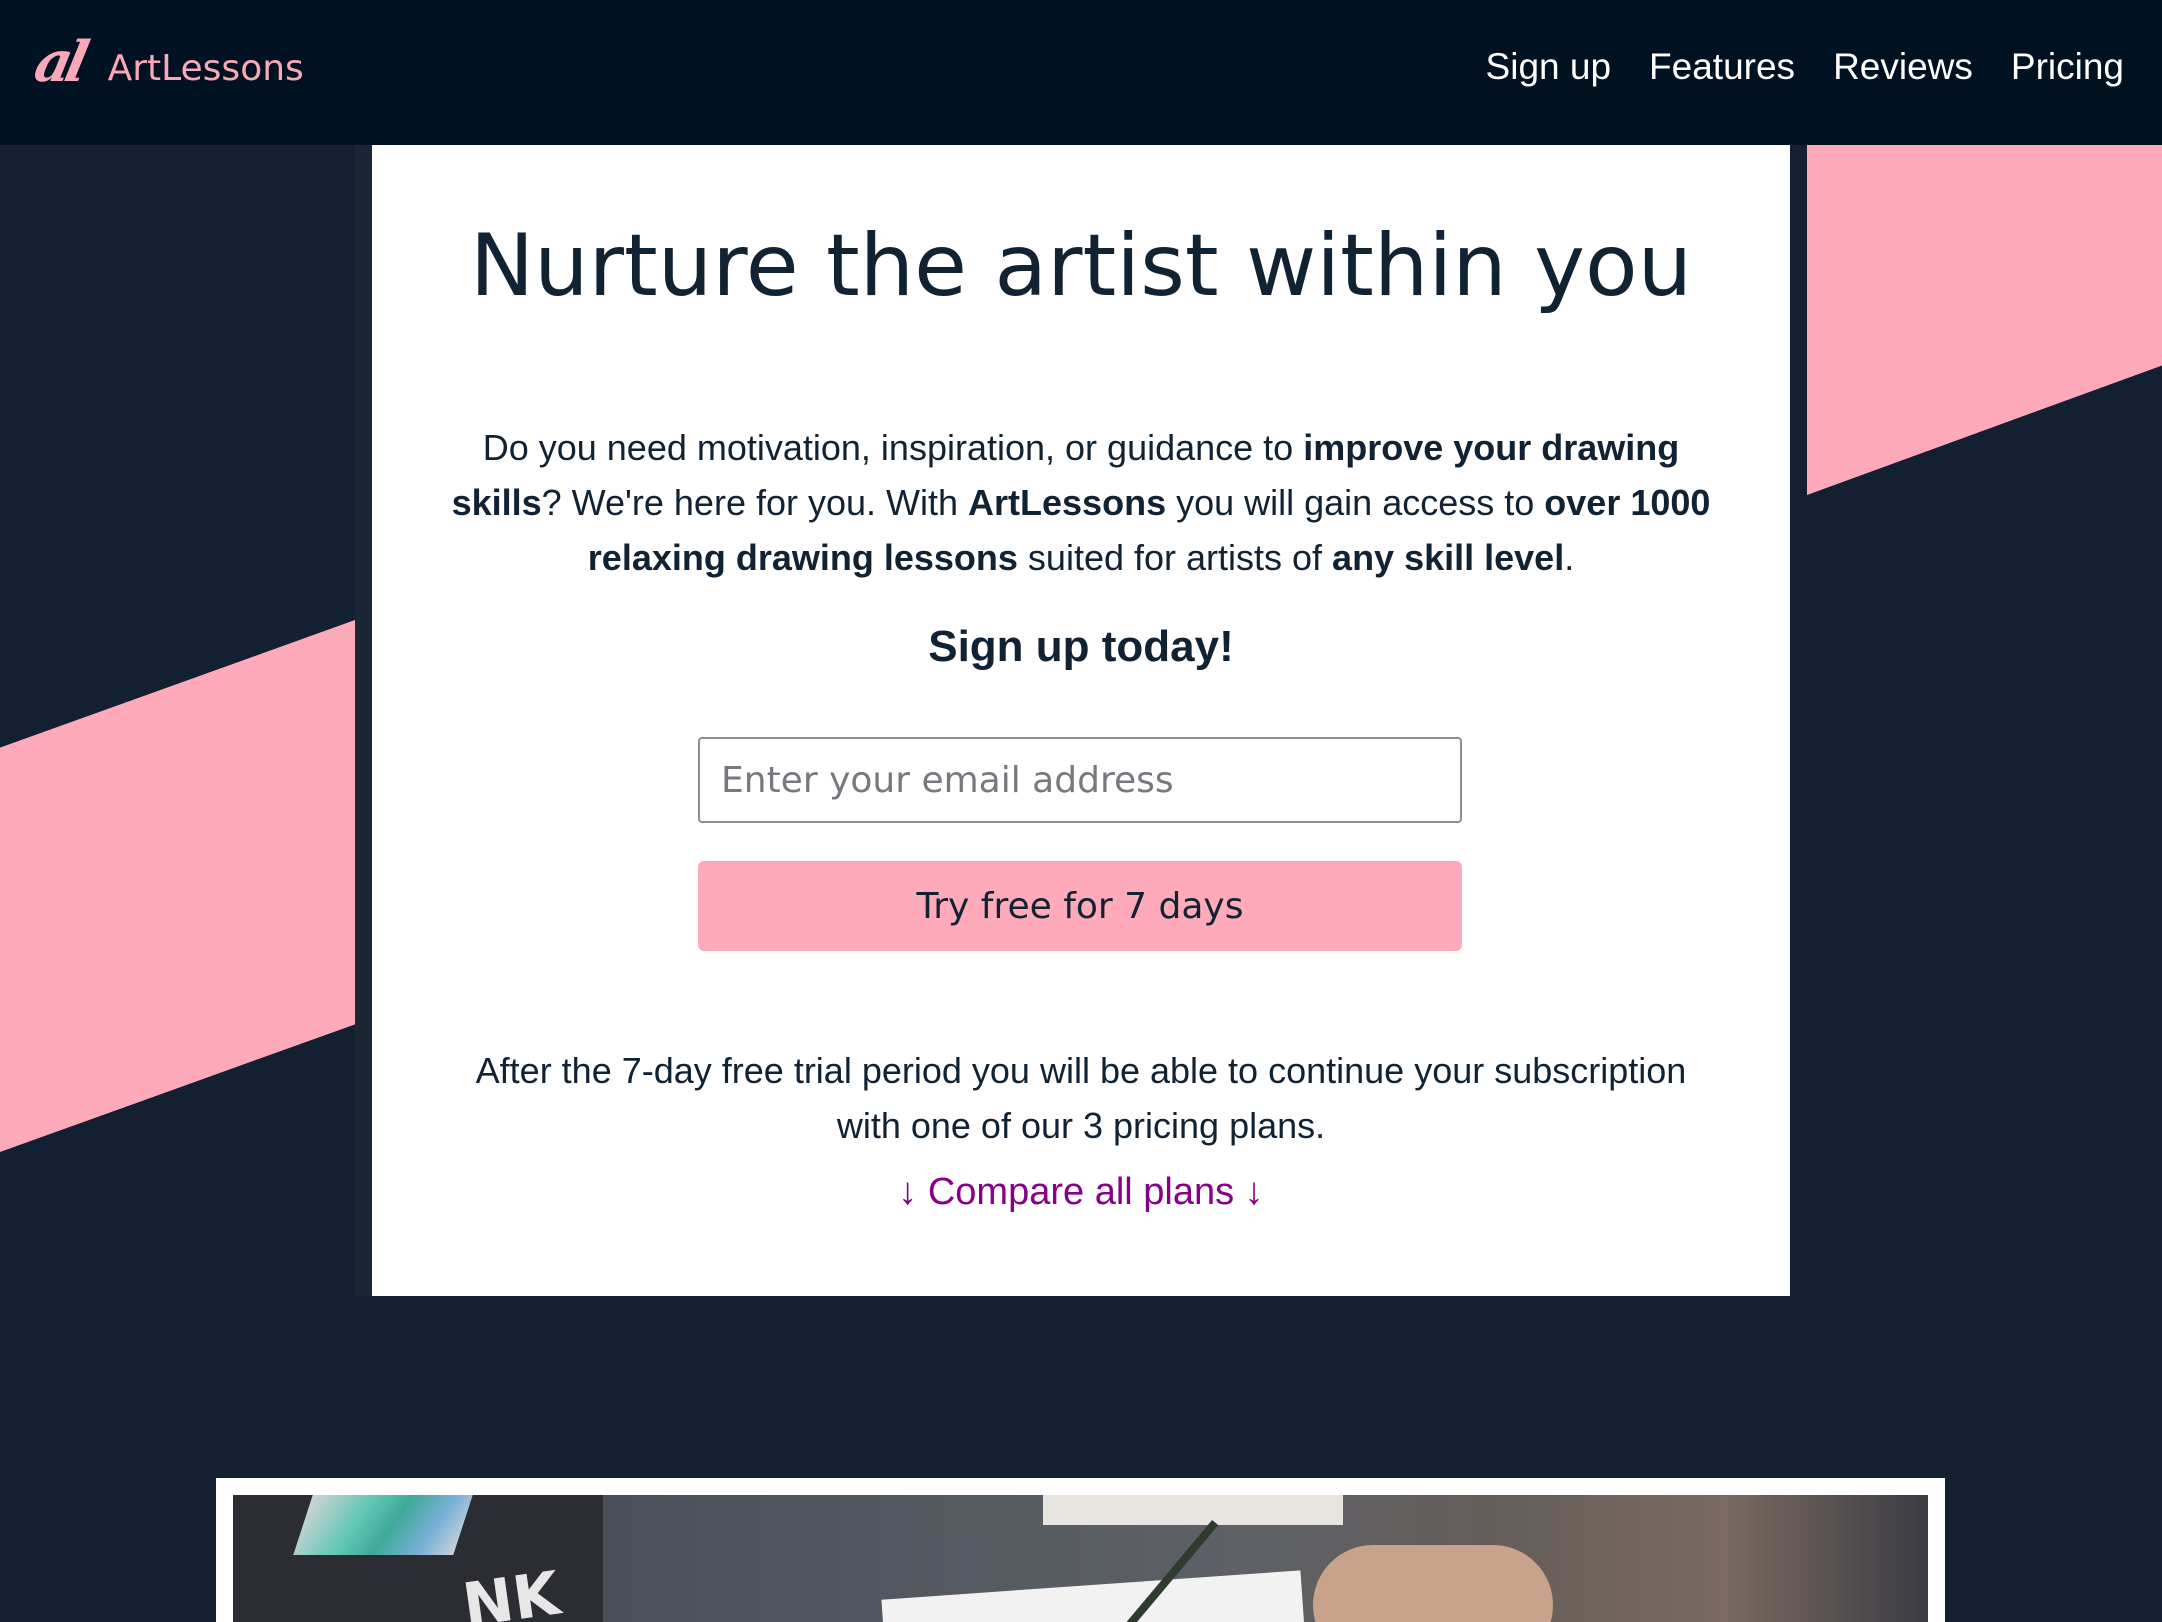 This screenshot has width=2162, height=1622. I want to click on intro-emphasis: ArtLessons, so click(1067, 502).